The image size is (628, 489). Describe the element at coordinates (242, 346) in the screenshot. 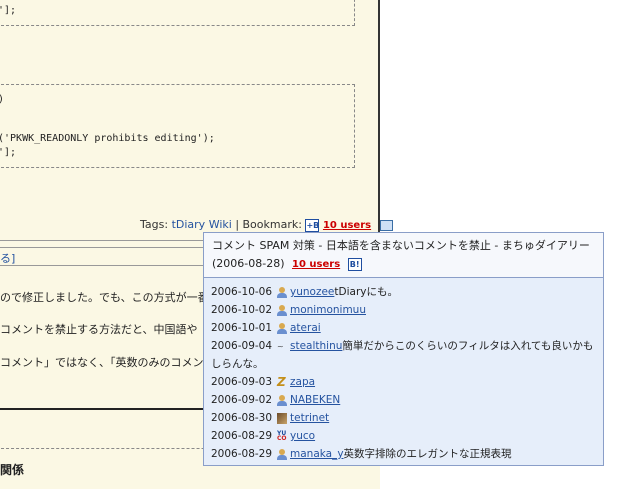

I see `bookmark-date: 2006-09-04` at that location.